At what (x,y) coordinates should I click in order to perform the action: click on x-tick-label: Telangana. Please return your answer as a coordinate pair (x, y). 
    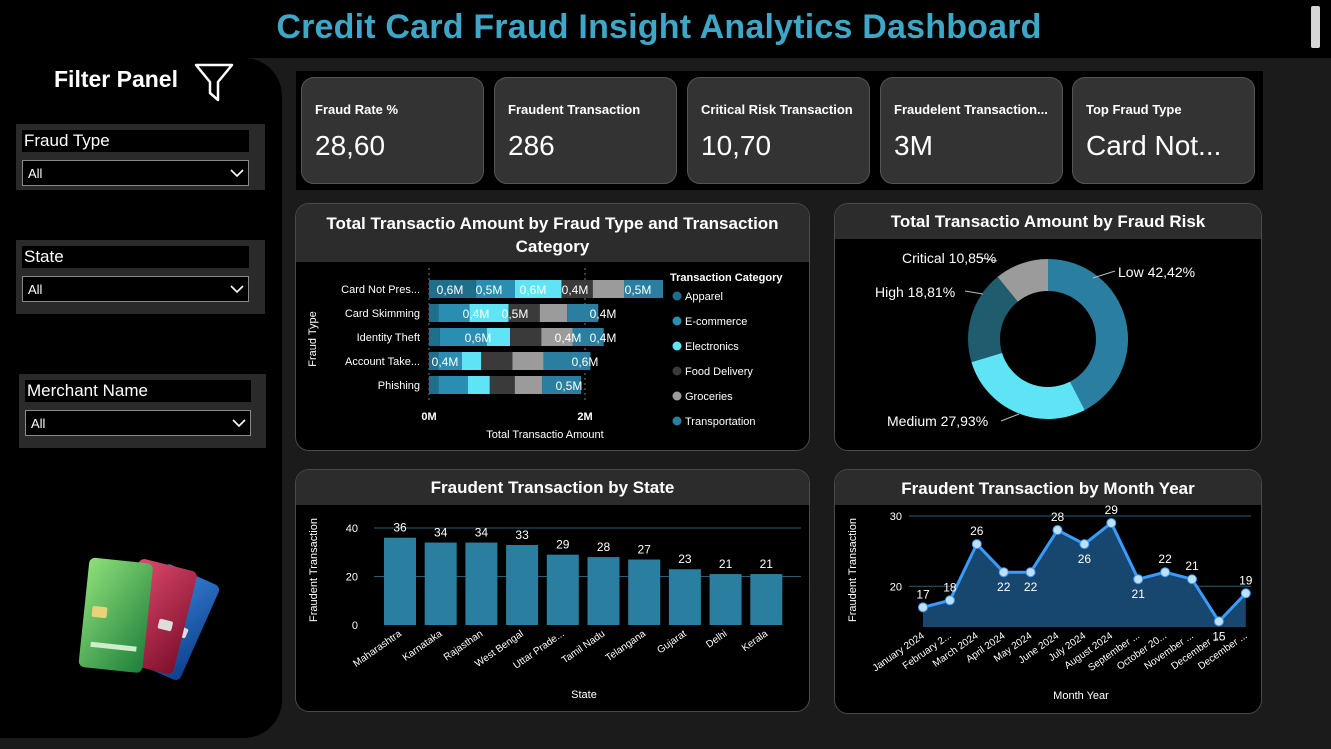
    Looking at the image, I should click on (626, 646).